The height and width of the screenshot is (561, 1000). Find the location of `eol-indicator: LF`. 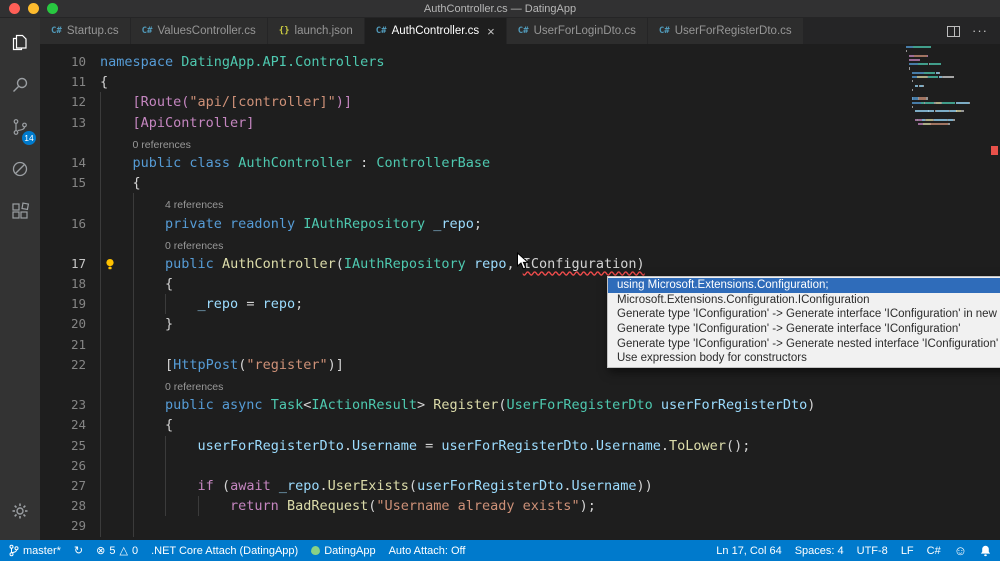

eol-indicator: LF is located at coordinates (907, 551).